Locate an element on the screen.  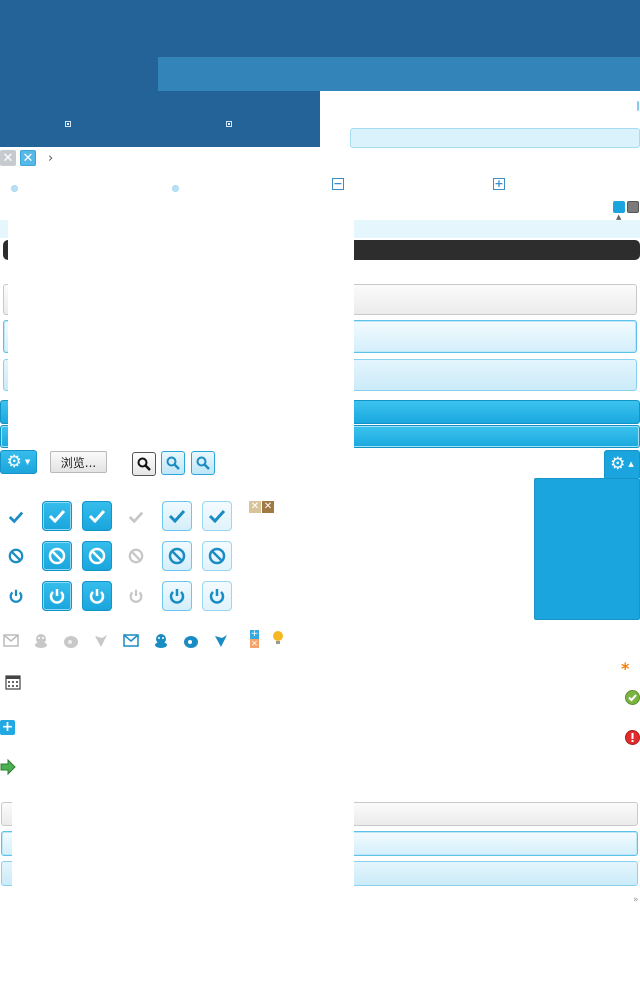
power-button-light is located at coordinates (217, 596).